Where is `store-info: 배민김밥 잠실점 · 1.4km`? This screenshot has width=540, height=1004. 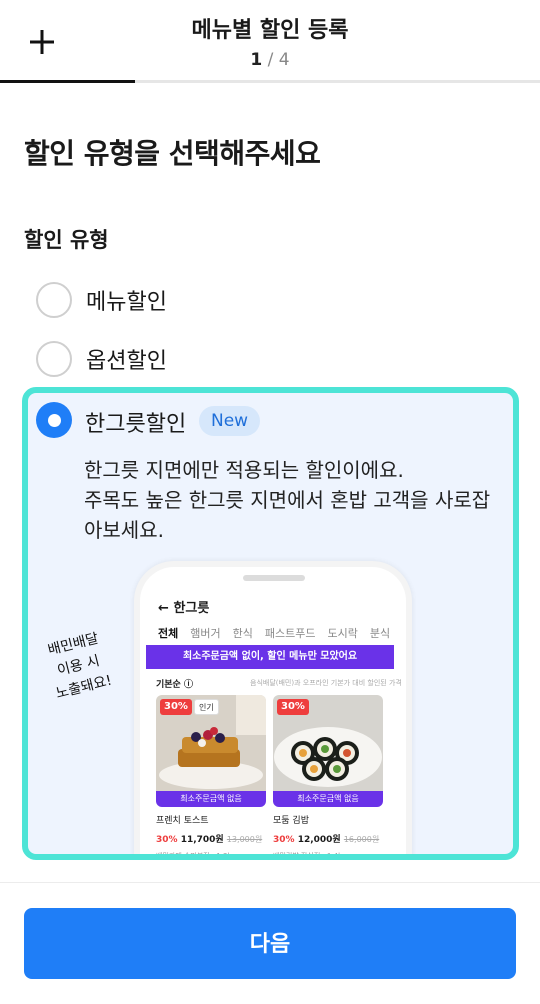 store-info: 배민김밥 잠실점 · 1.4km is located at coordinates (311, 856).